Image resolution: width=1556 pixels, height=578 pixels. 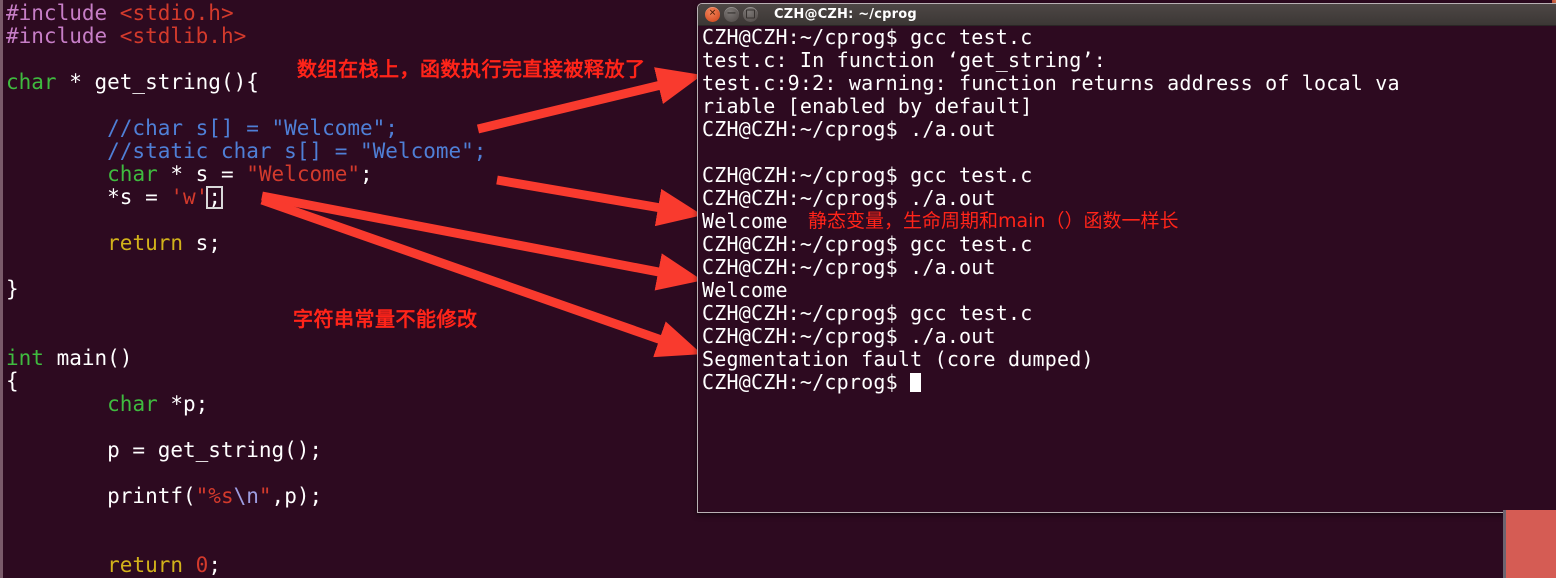 I want to click on code-token: 'w', so click(x=189, y=197).